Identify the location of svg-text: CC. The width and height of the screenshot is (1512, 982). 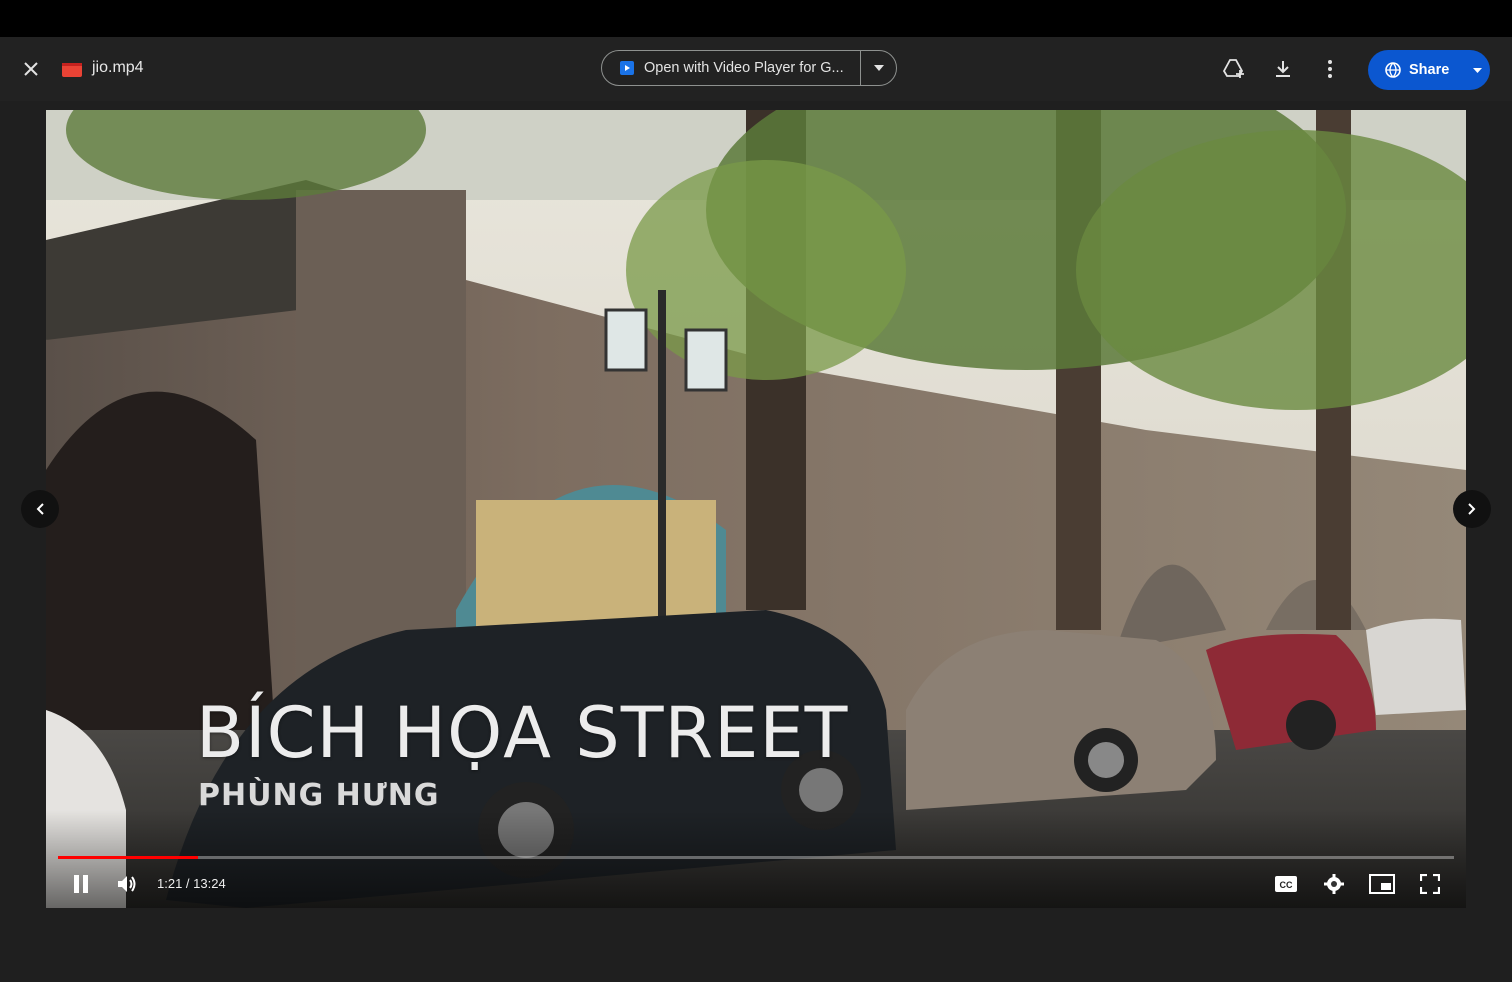
(1286, 885).